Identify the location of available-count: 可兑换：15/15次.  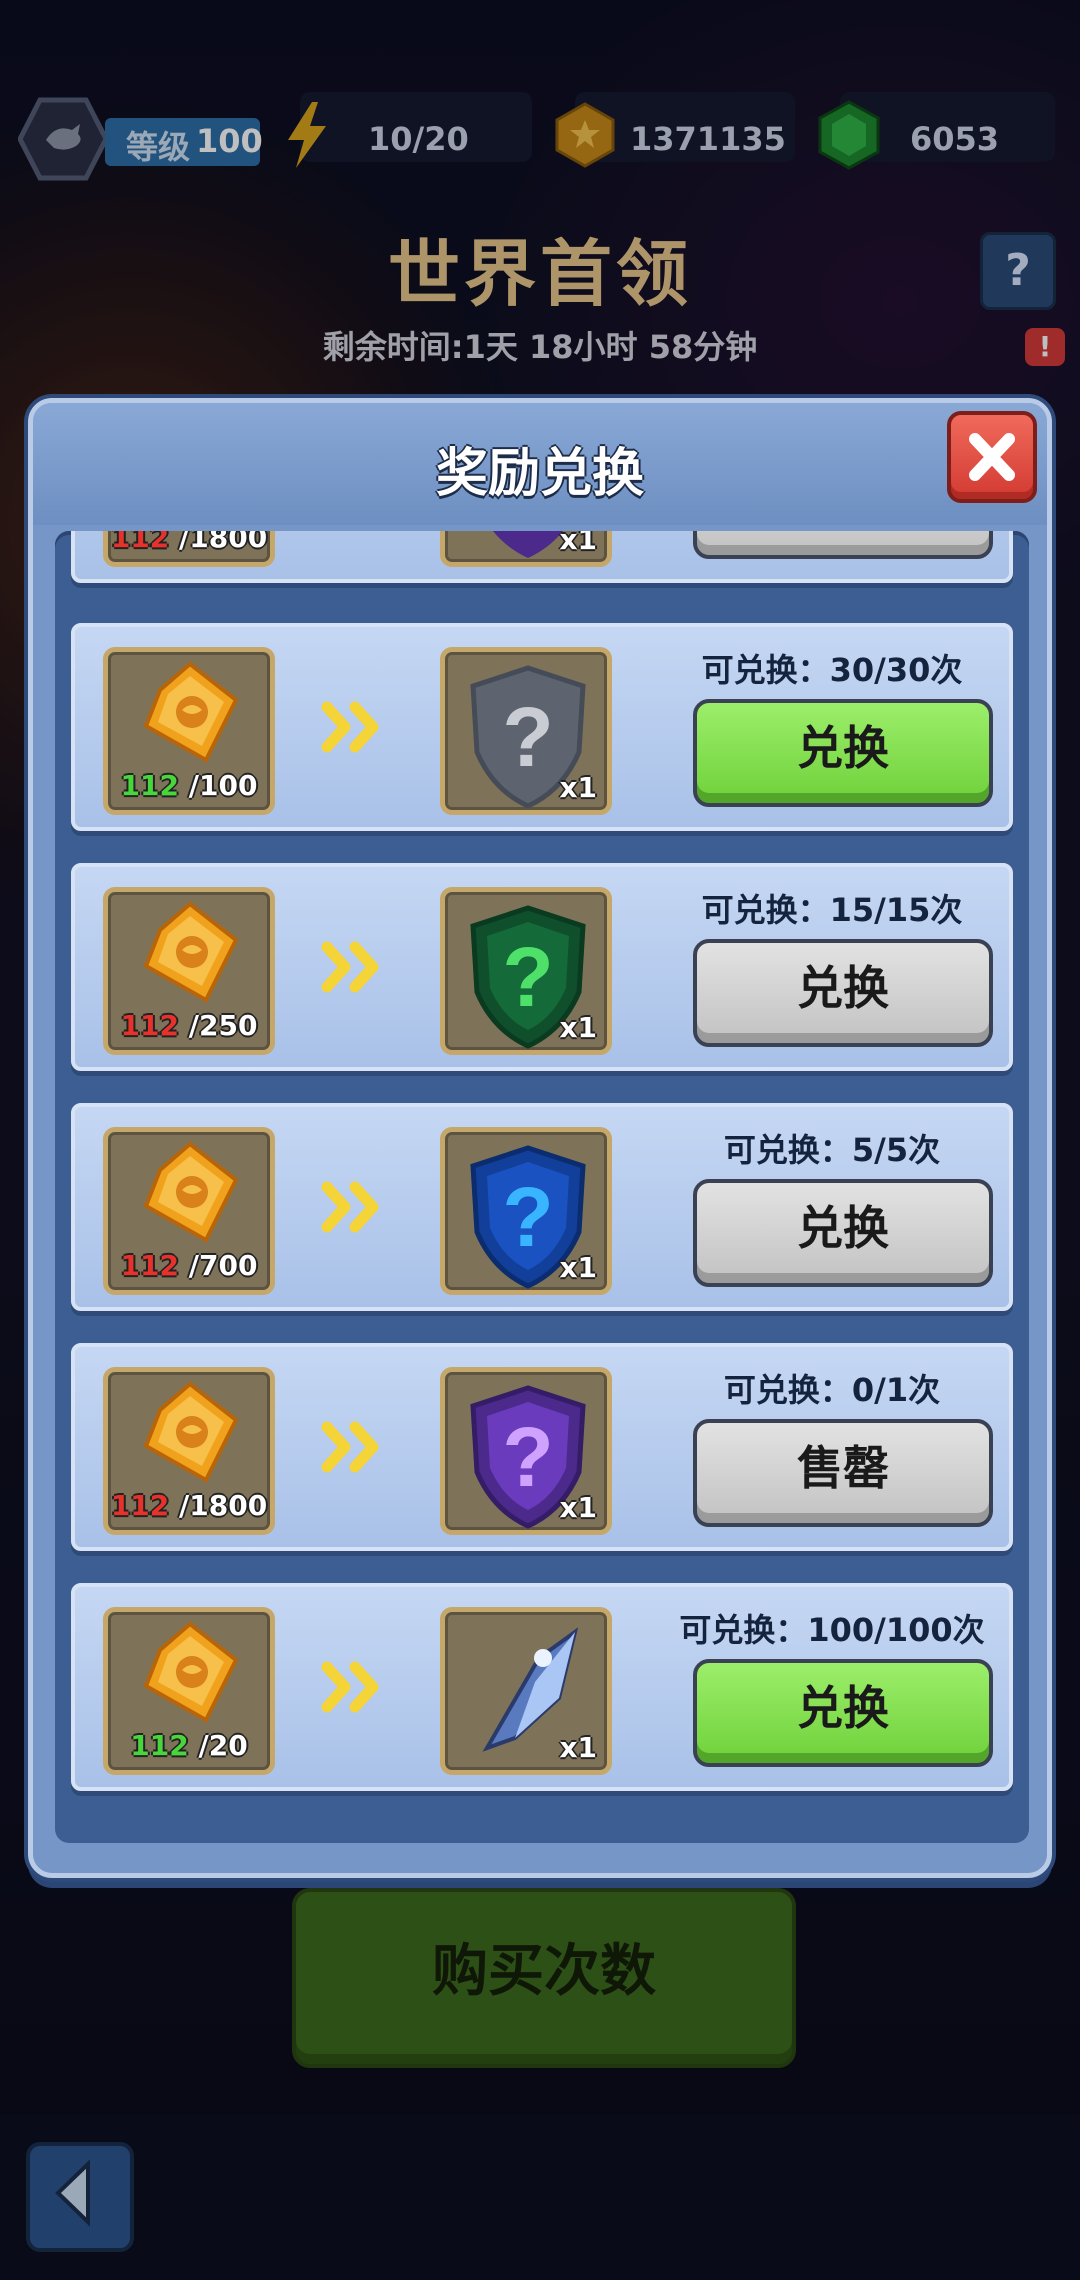
(832, 908).